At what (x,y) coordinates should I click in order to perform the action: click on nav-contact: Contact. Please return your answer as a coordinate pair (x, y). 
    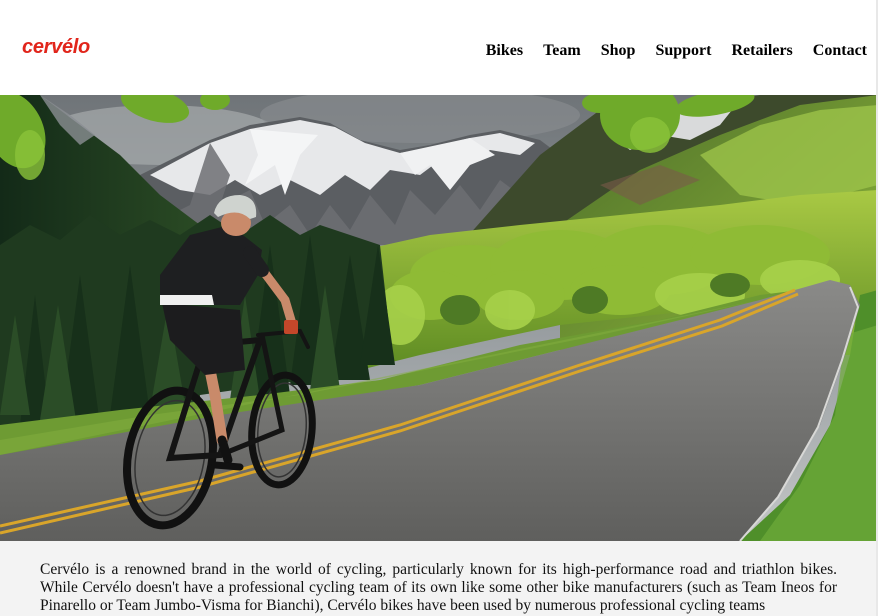
    Looking at the image, I should click on (840, 51).